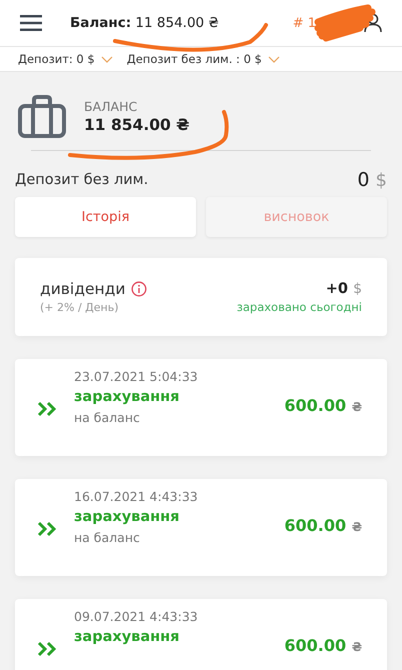  Describe the element at coordinates (145, 23) in the screenshot. I see `header-balance: Баланс: 11 854.00 ₴` at that location.